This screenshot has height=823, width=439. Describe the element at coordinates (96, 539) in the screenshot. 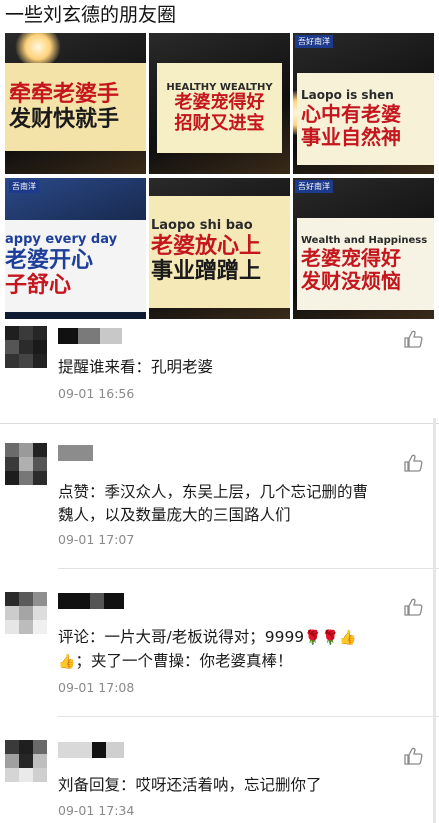

I see `comment-time: 09-01 17:07` at that location.